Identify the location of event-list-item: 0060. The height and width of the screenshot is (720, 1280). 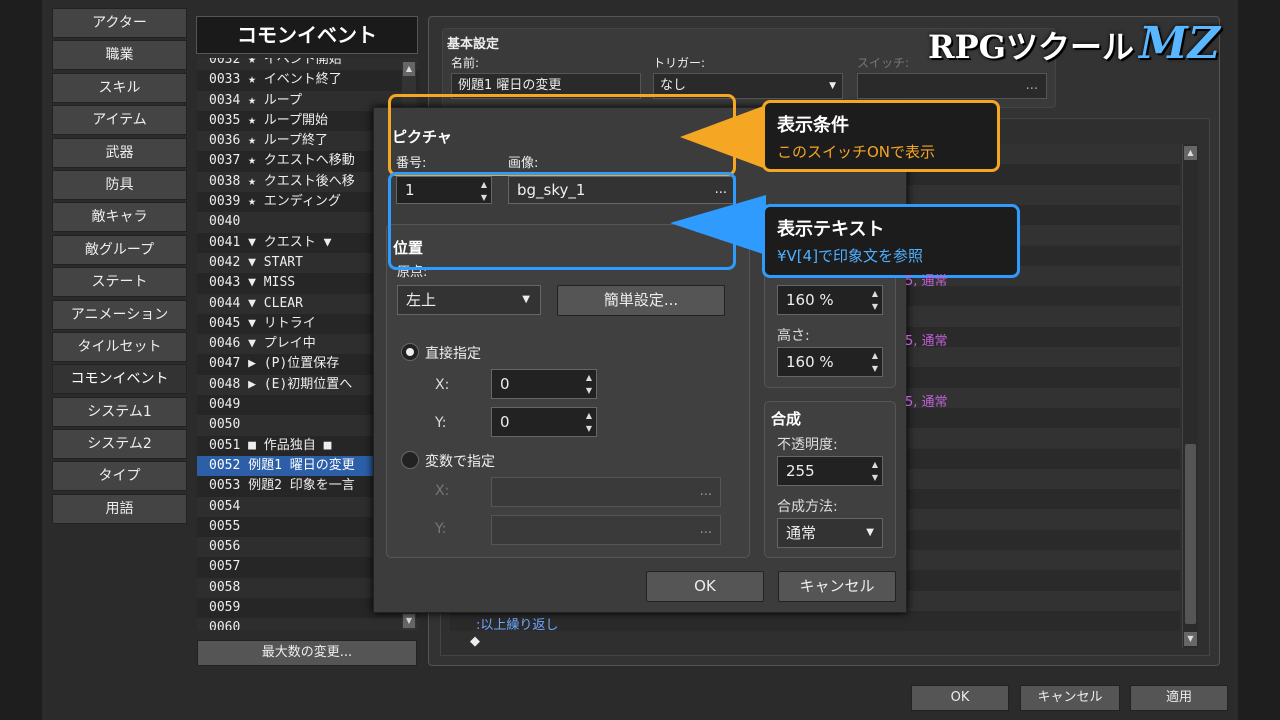
(308, 624).